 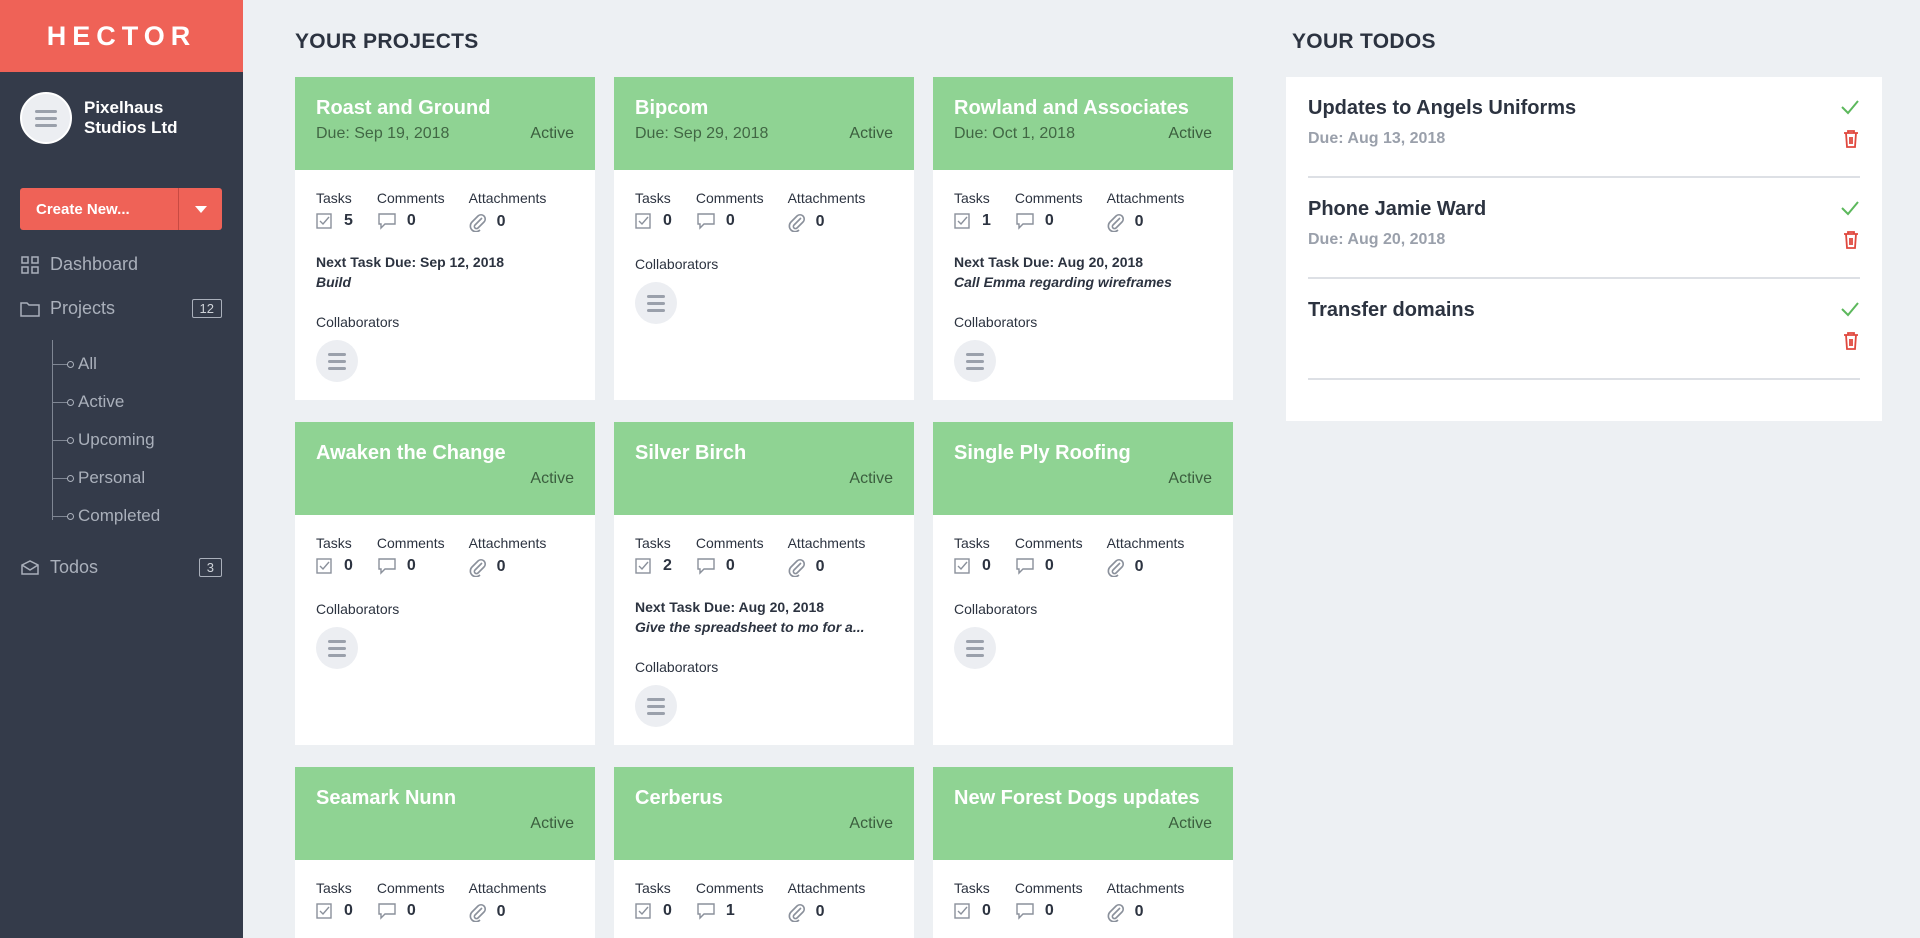 I want to click on project-card-header: Silver Birch Active, so click(x=764, y=468).